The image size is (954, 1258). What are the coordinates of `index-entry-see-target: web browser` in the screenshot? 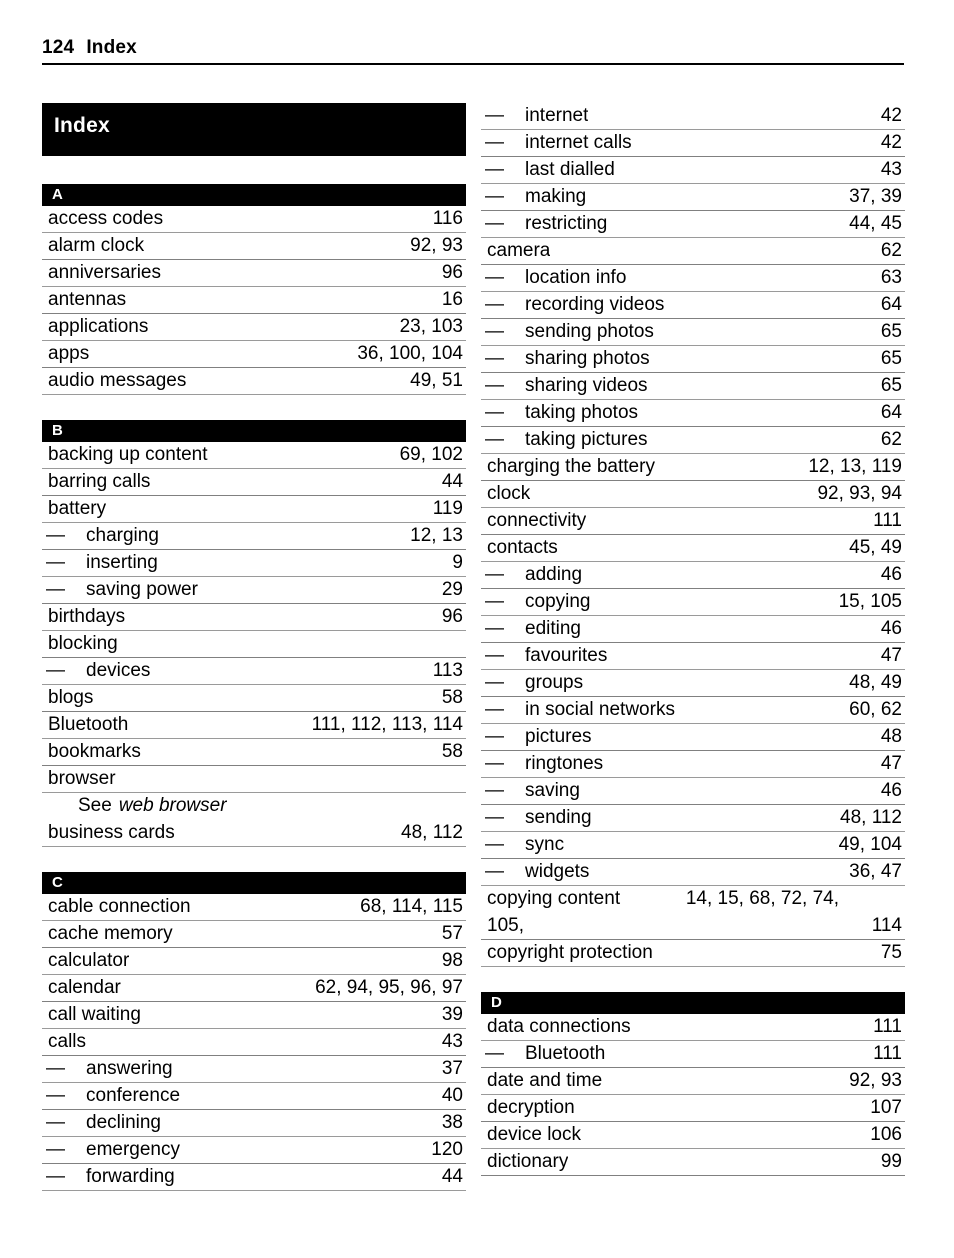 It's located at (173, 805).